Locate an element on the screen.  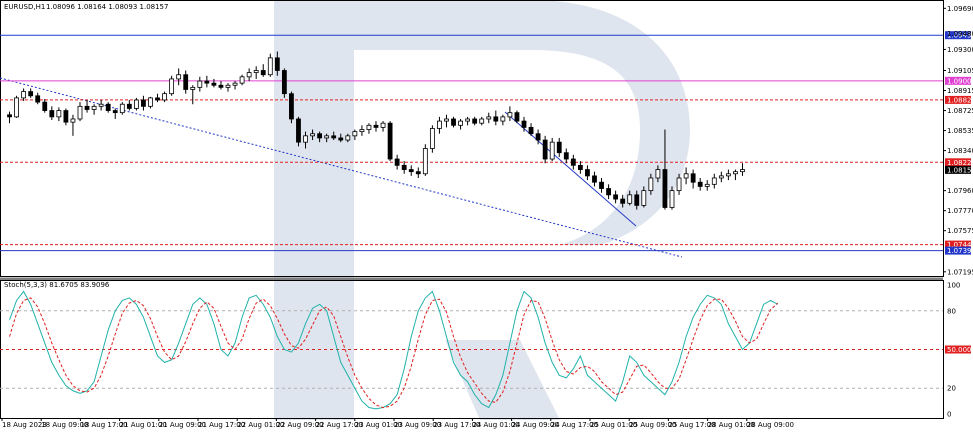
price-tick-label-6: 1.08340 is located at coordinates (960, 151).